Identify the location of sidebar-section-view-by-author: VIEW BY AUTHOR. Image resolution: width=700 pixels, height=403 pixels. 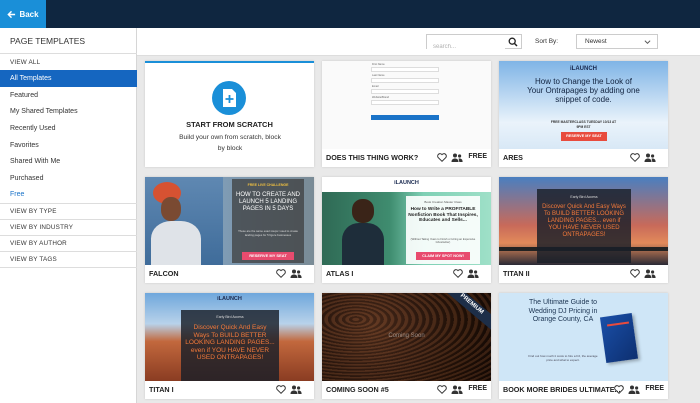
(68, 244).